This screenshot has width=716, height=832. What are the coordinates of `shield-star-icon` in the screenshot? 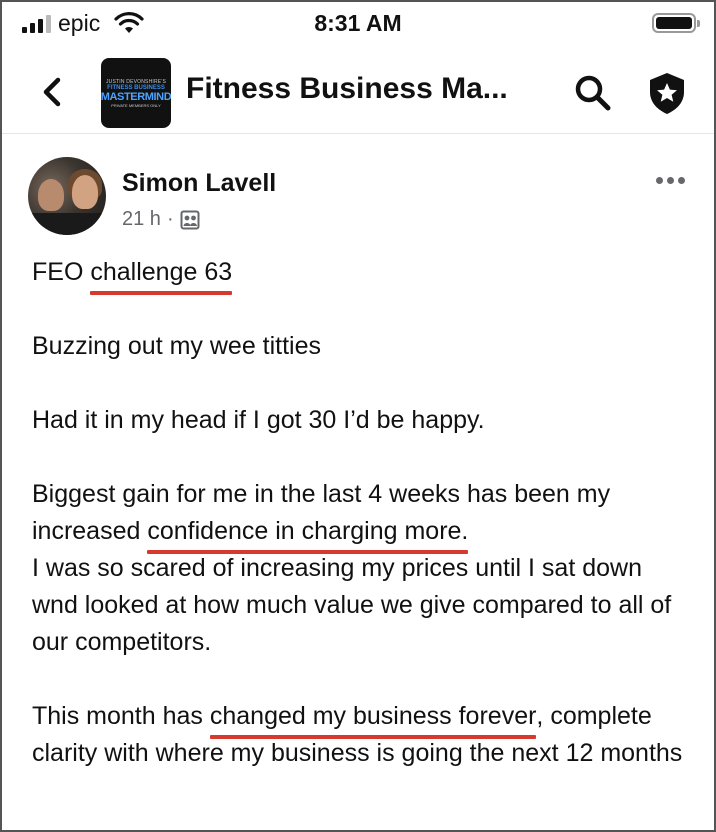 It's located at (667, 93).